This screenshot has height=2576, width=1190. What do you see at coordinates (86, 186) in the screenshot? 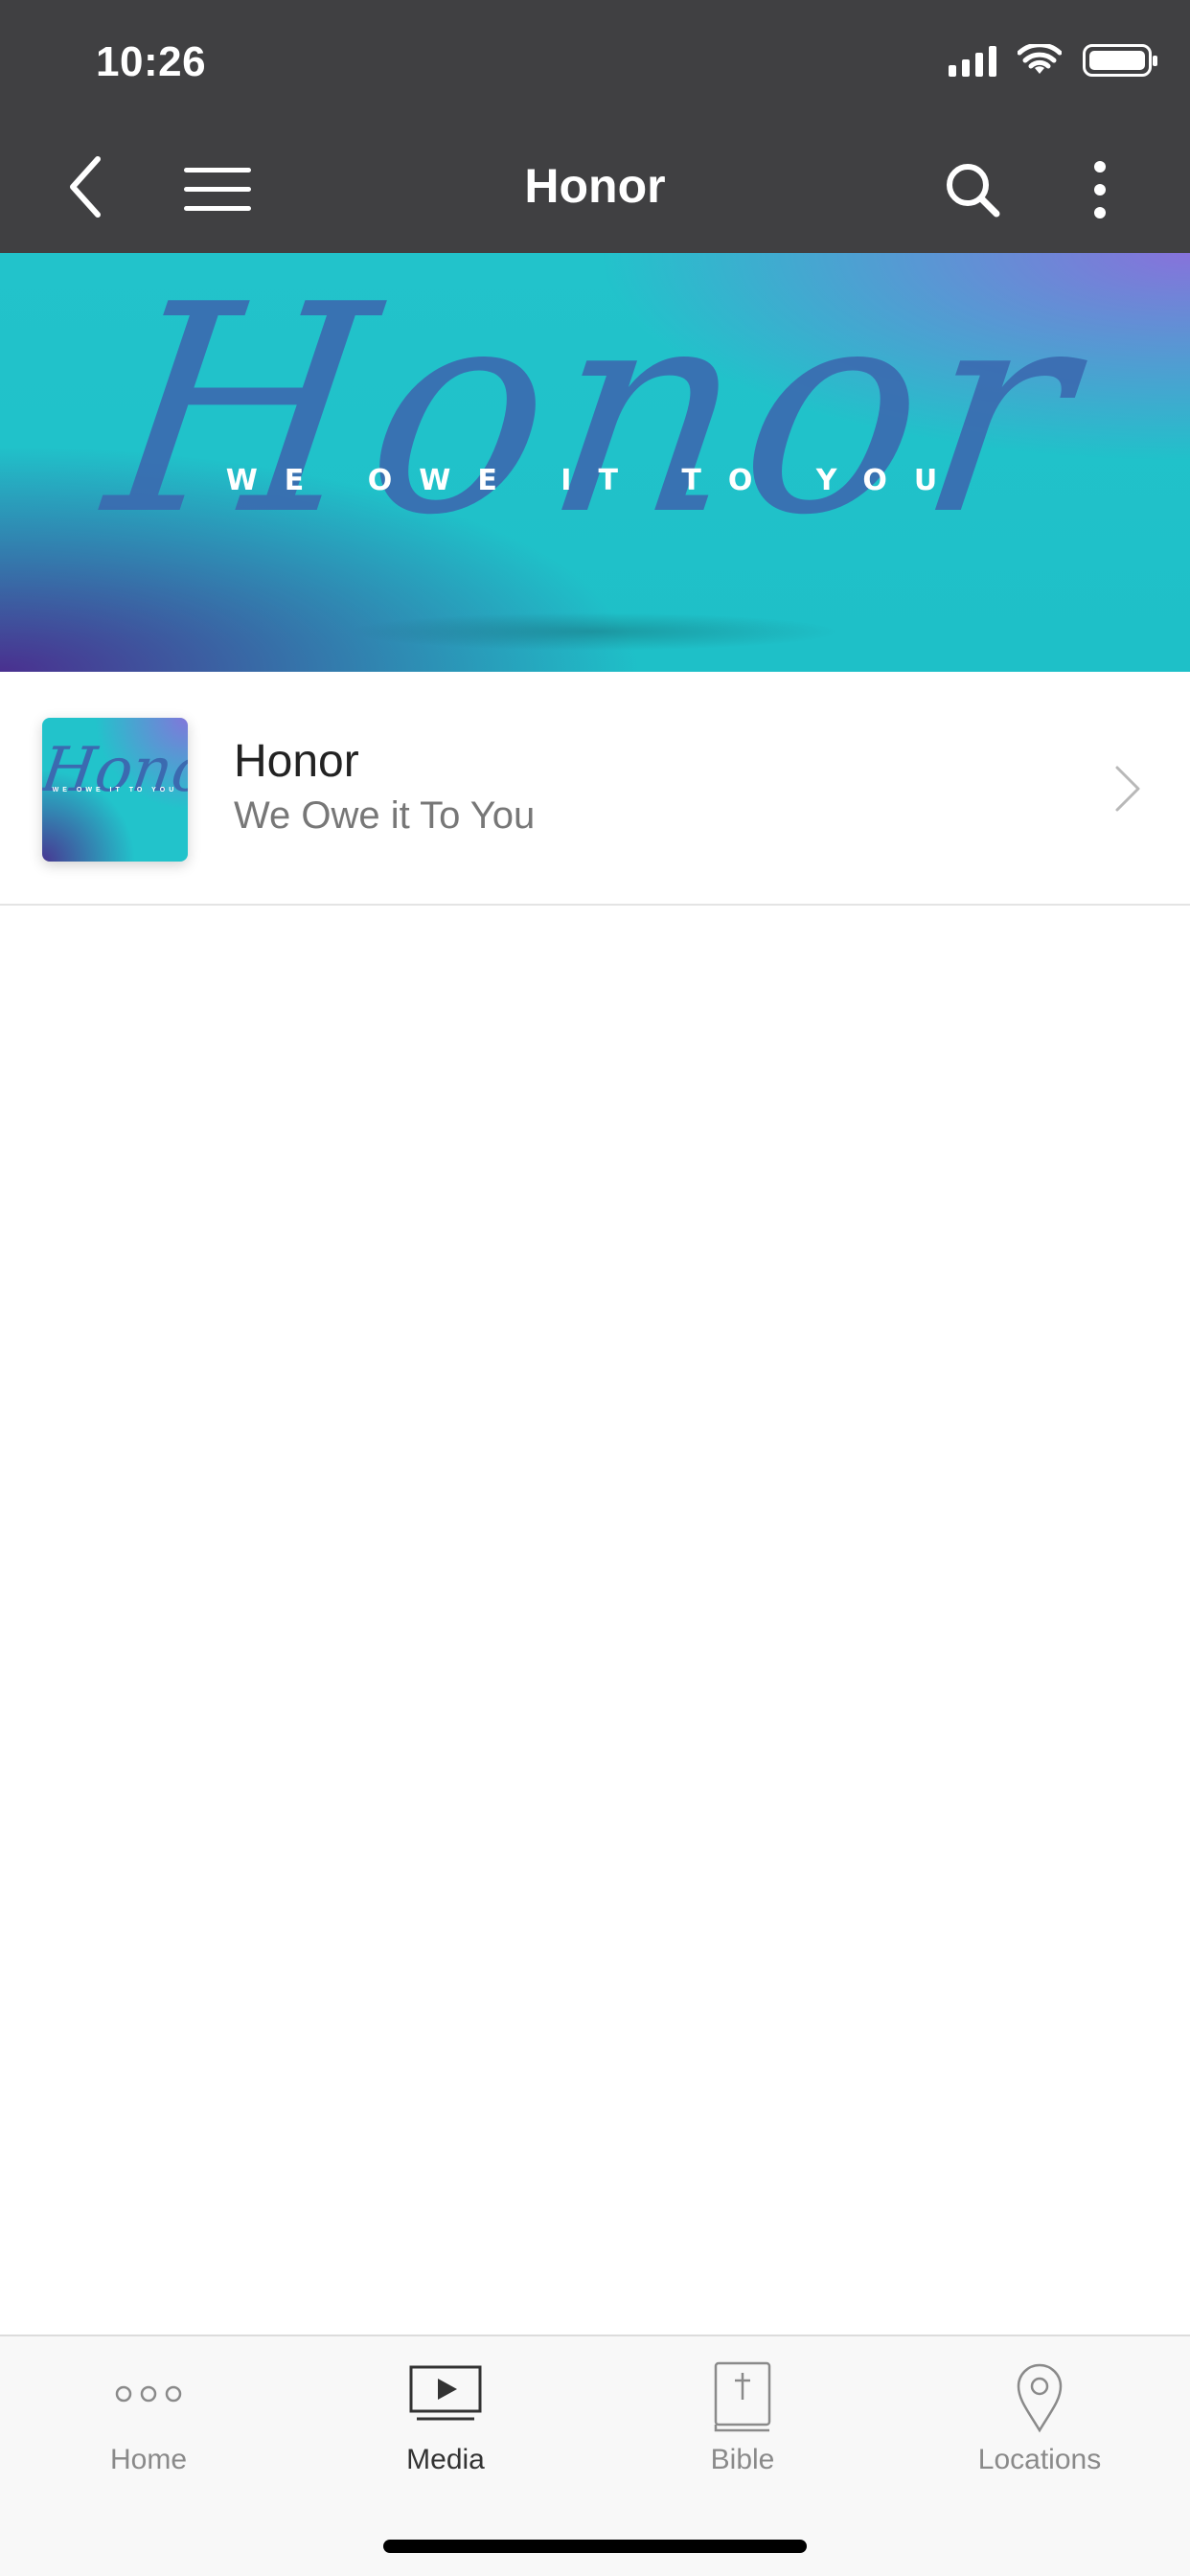
I see `back-chevron-icon` at bounding box center [86, 186].